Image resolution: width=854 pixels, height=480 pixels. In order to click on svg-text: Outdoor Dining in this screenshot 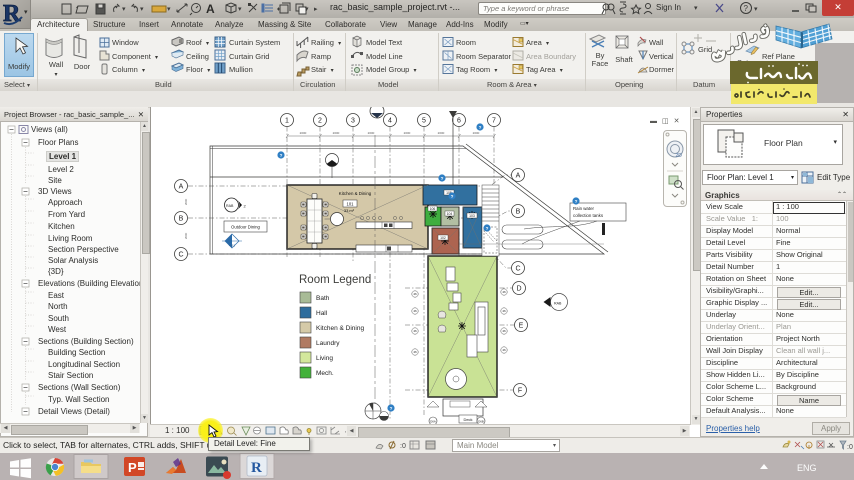, I will do `click(246, 227)`.